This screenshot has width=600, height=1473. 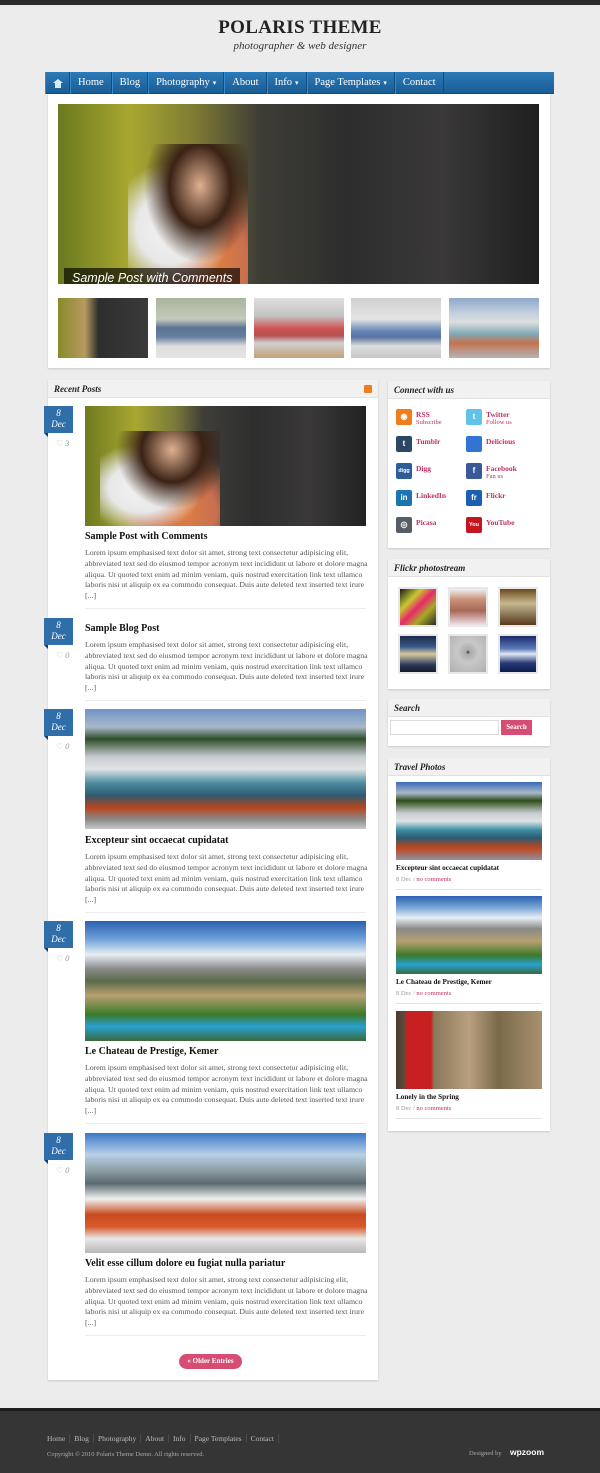 What do you see at coordinates (500, 522) in the screenshot?
I see `social-label: YouTube` at bounding box center [500, 522].